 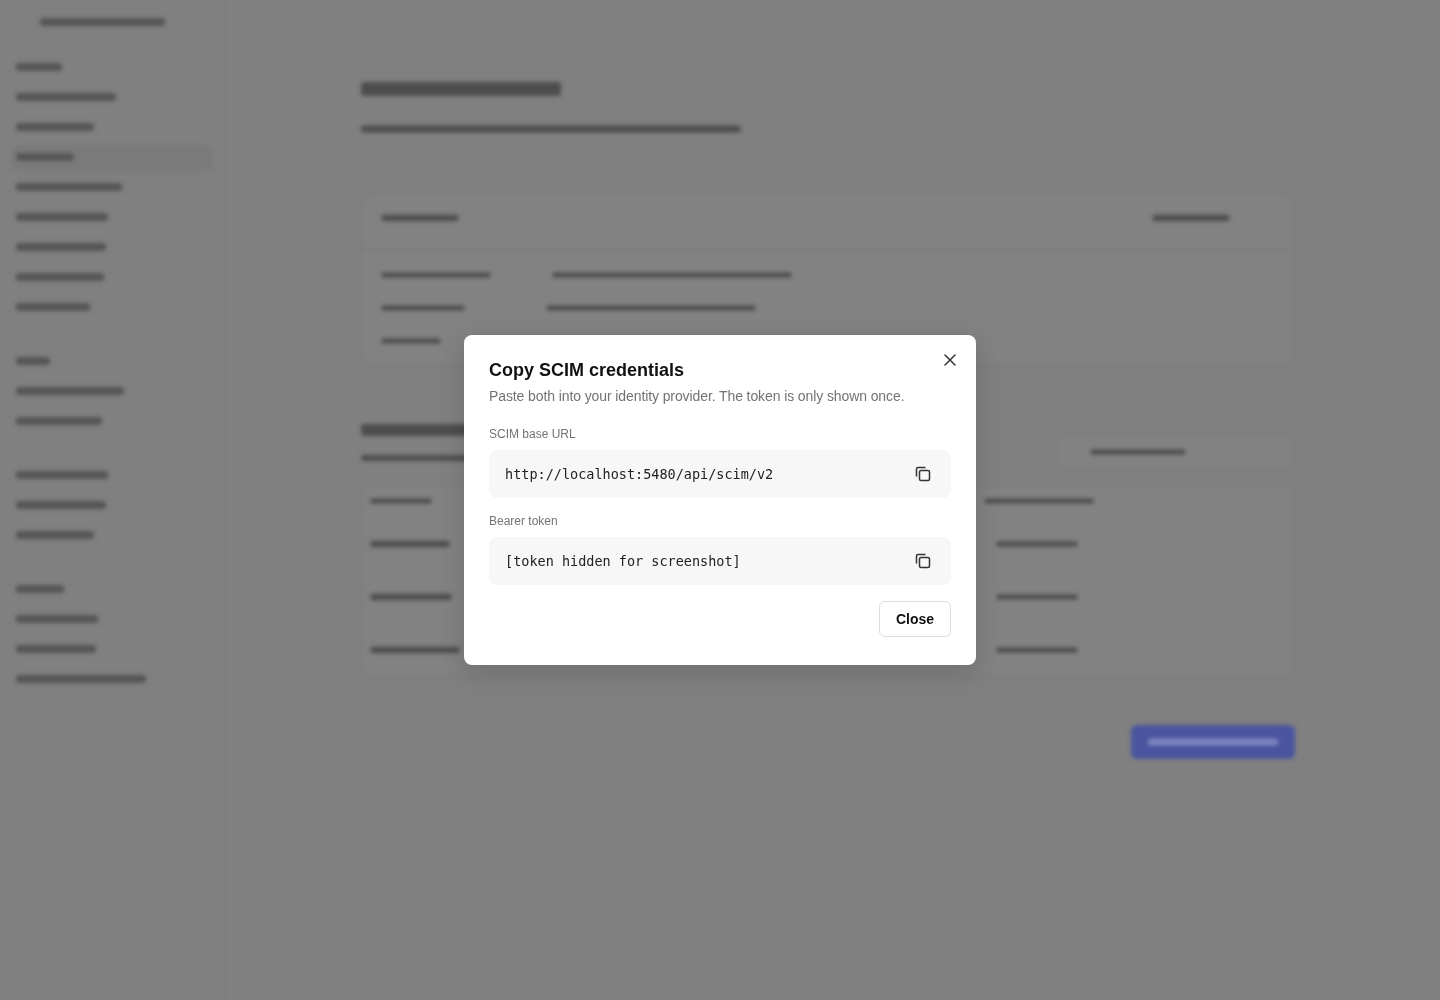 What do you see at coordinates (720, 561) in the screenshot?
I see `credential-field: [token hidden for screenshot]` at bounding box center [720, 561].